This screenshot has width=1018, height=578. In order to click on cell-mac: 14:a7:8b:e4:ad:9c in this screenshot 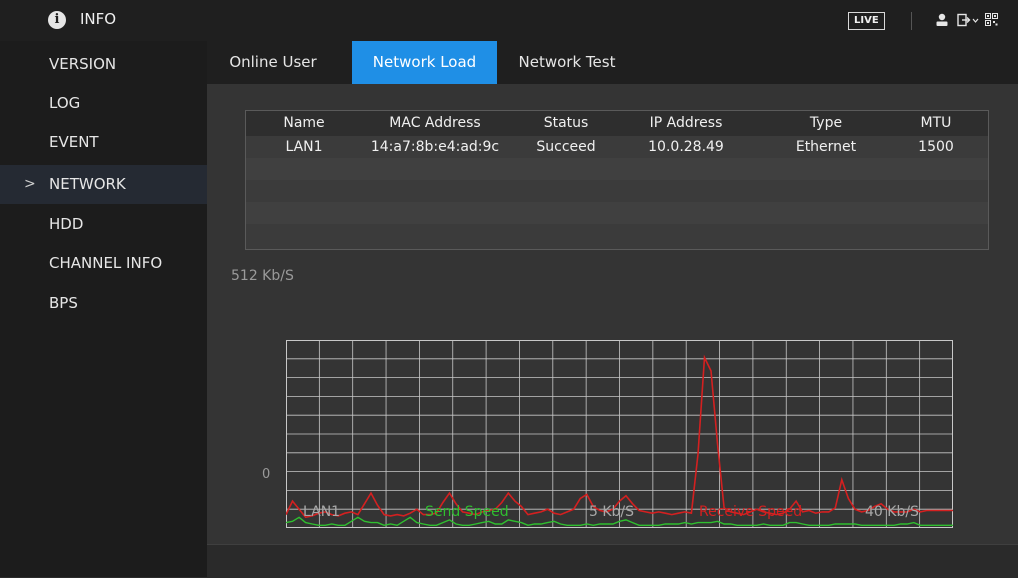, I will do `click(435, 147)`.